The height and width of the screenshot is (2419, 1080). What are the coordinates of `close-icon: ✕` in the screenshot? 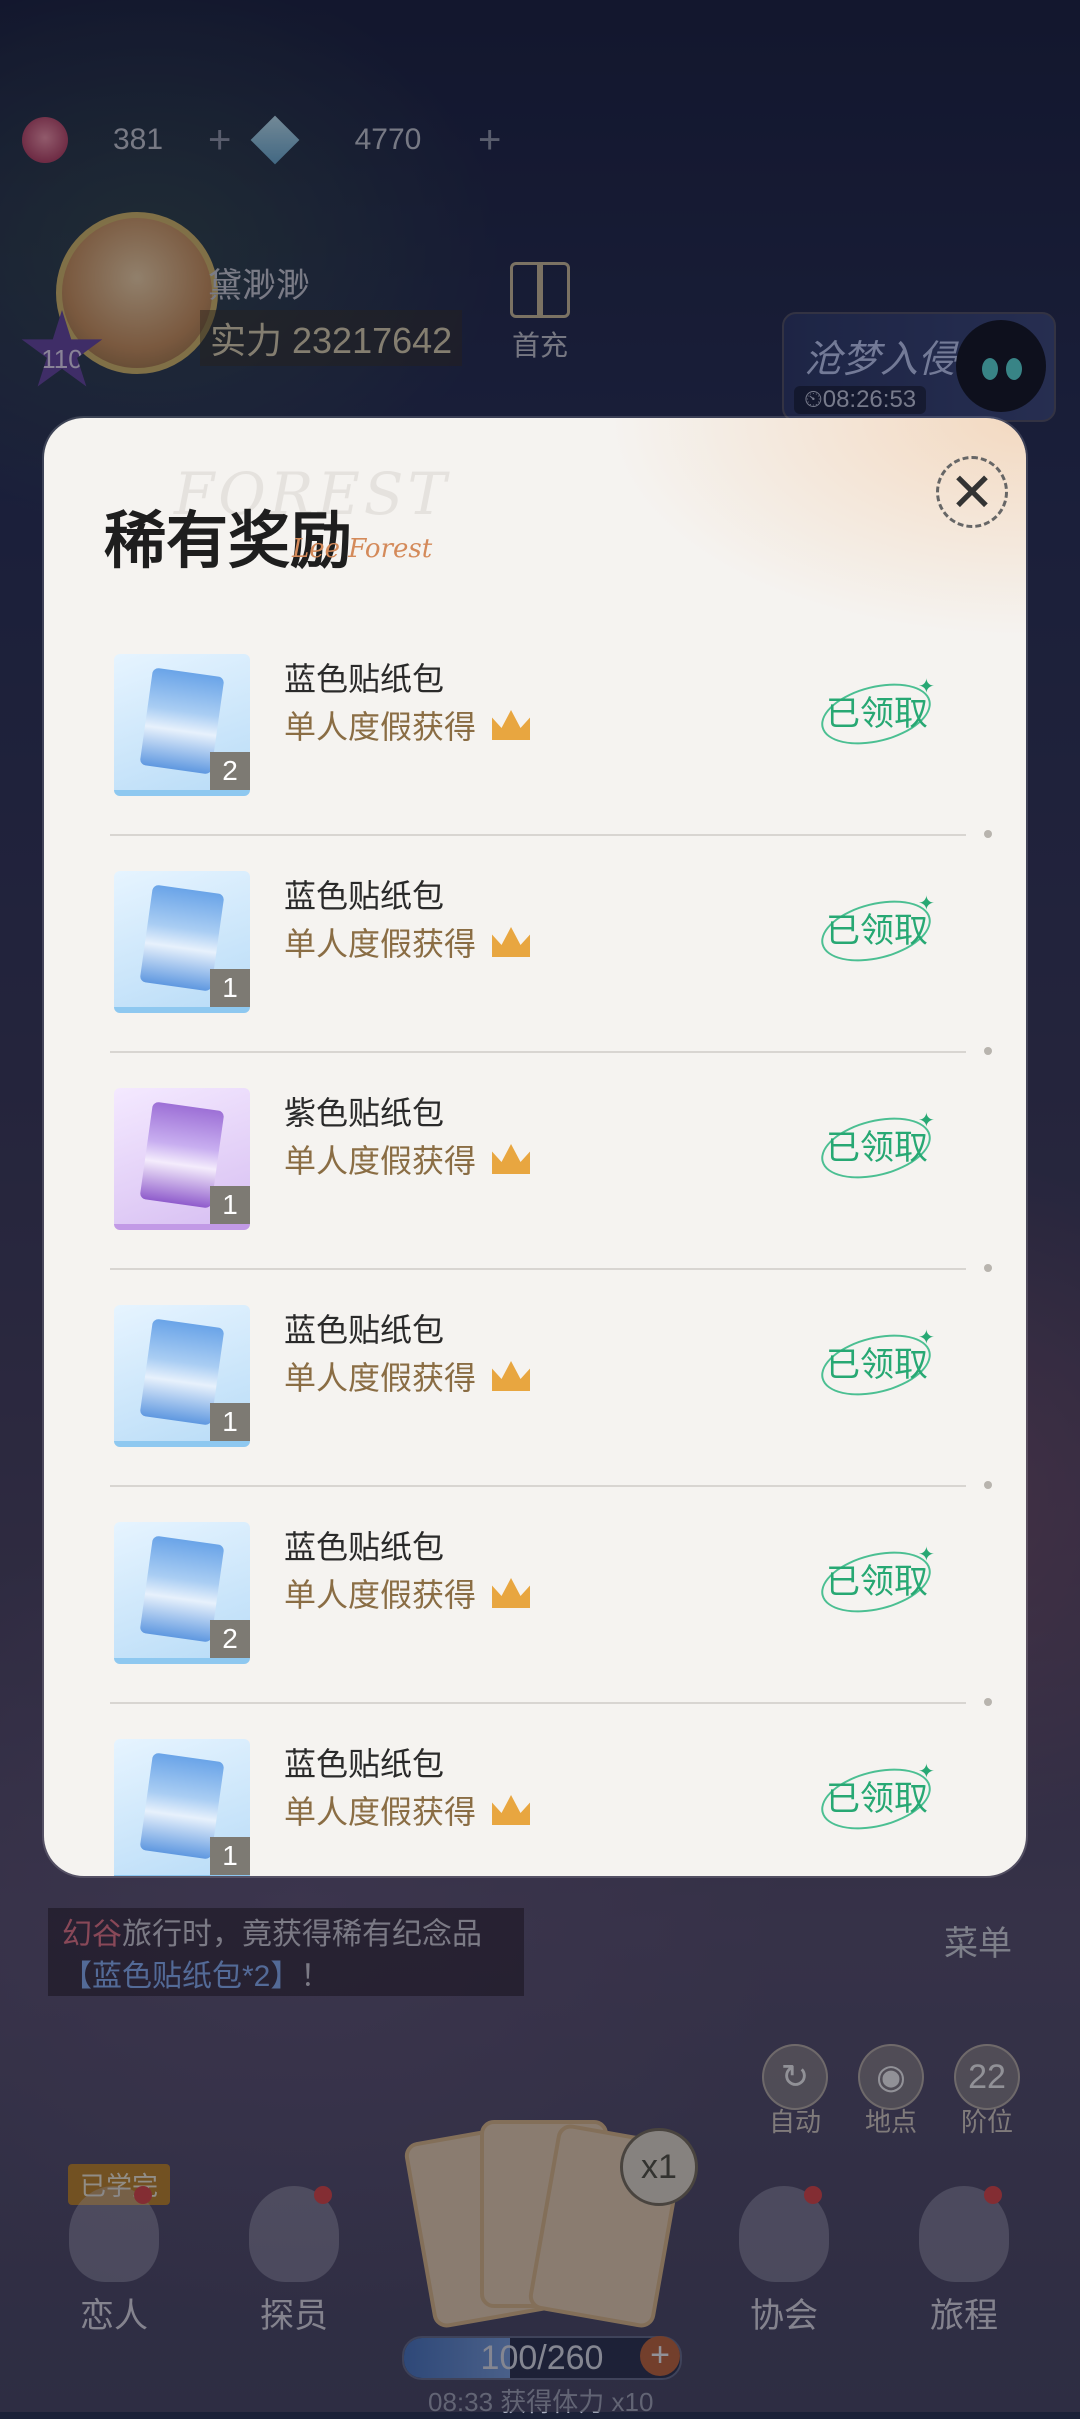 It's located at (972, 492).